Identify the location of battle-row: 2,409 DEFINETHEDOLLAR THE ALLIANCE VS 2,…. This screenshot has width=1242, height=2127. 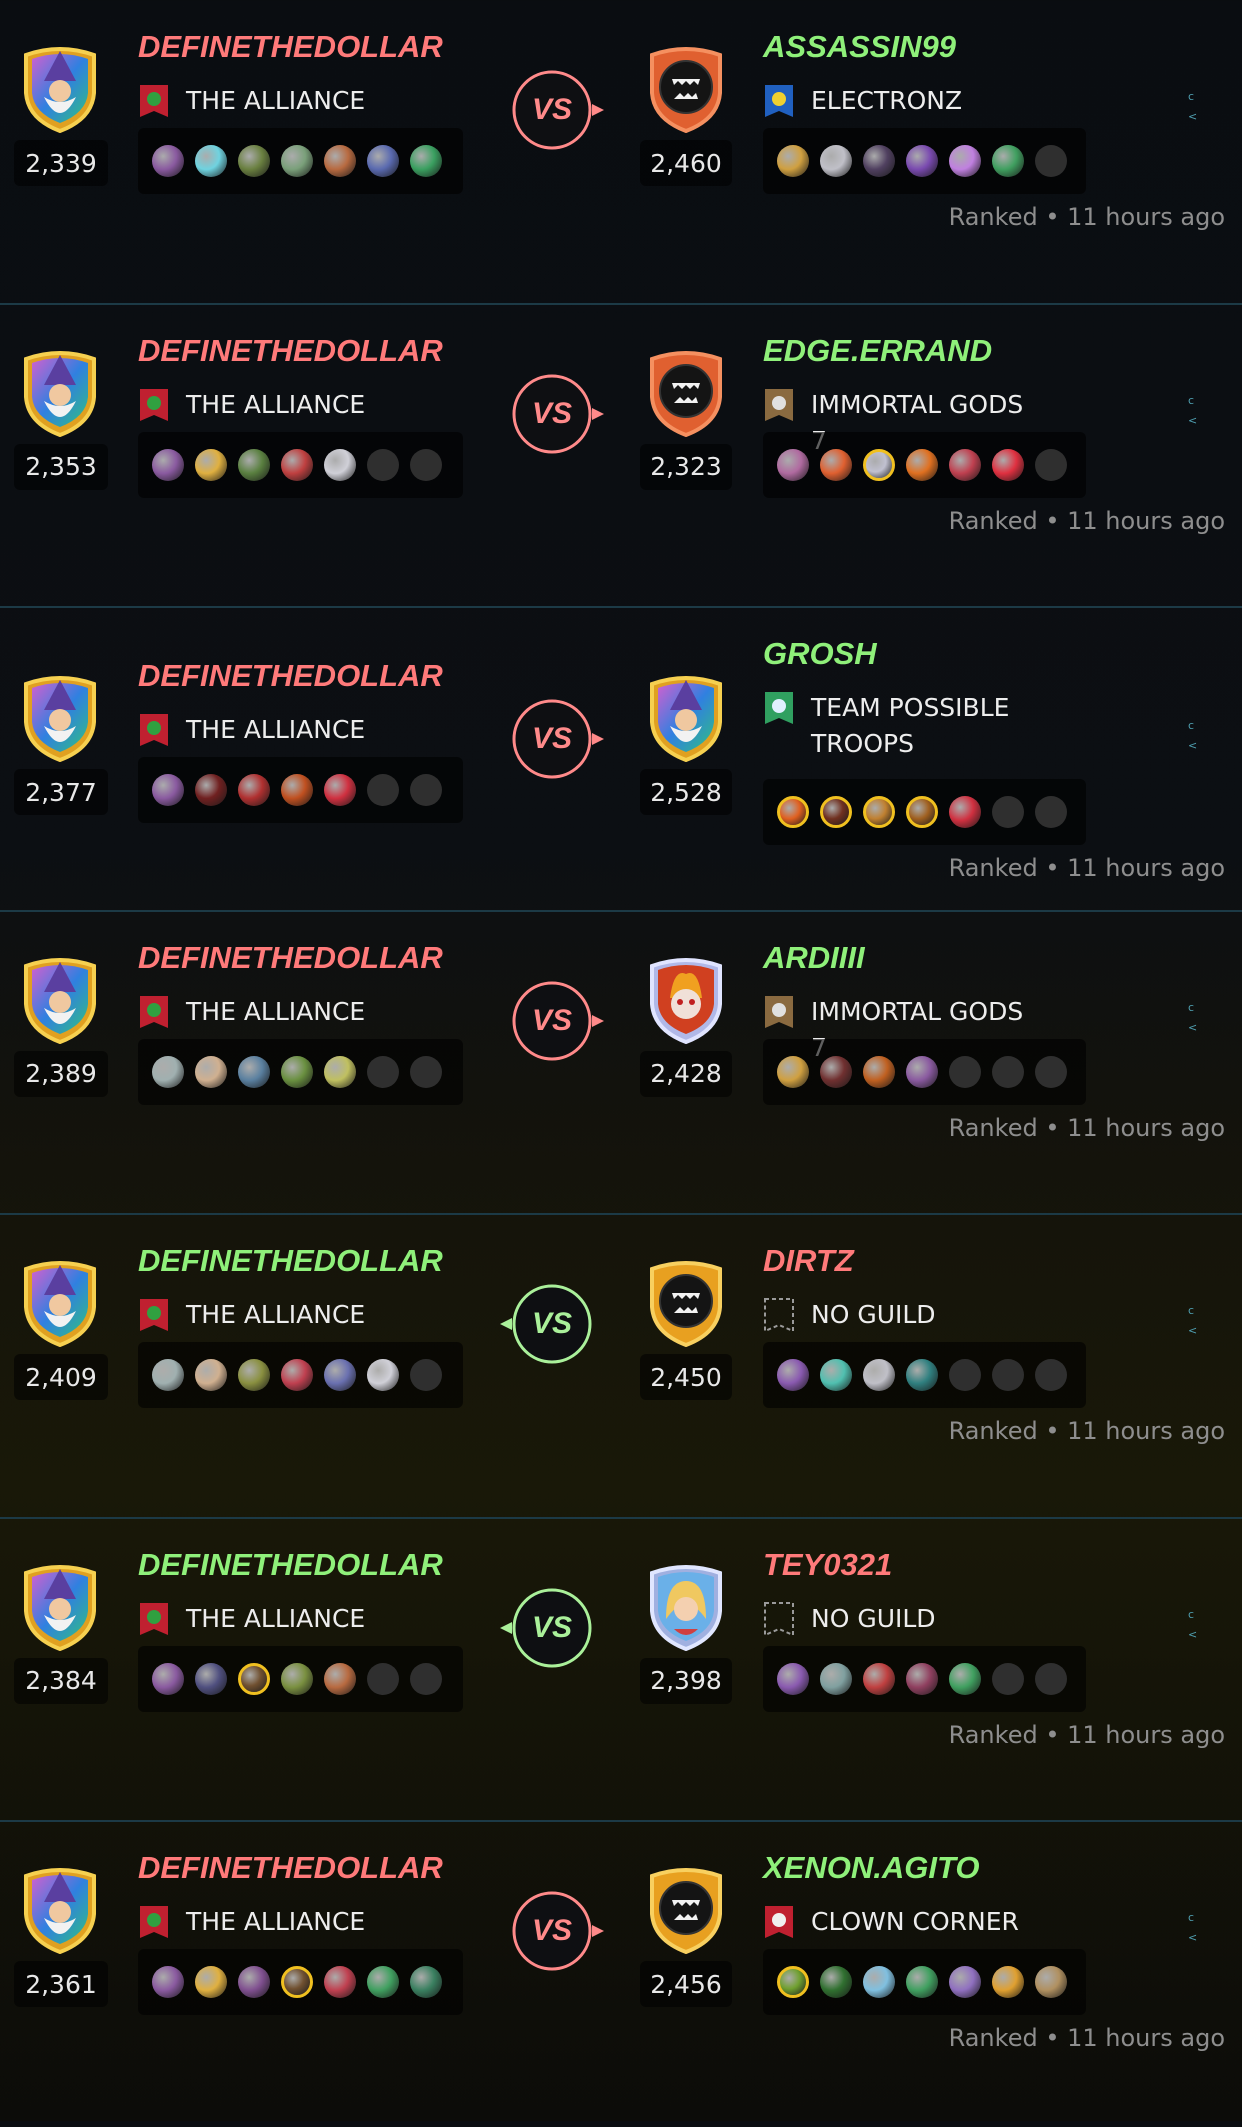
(621, 1368).